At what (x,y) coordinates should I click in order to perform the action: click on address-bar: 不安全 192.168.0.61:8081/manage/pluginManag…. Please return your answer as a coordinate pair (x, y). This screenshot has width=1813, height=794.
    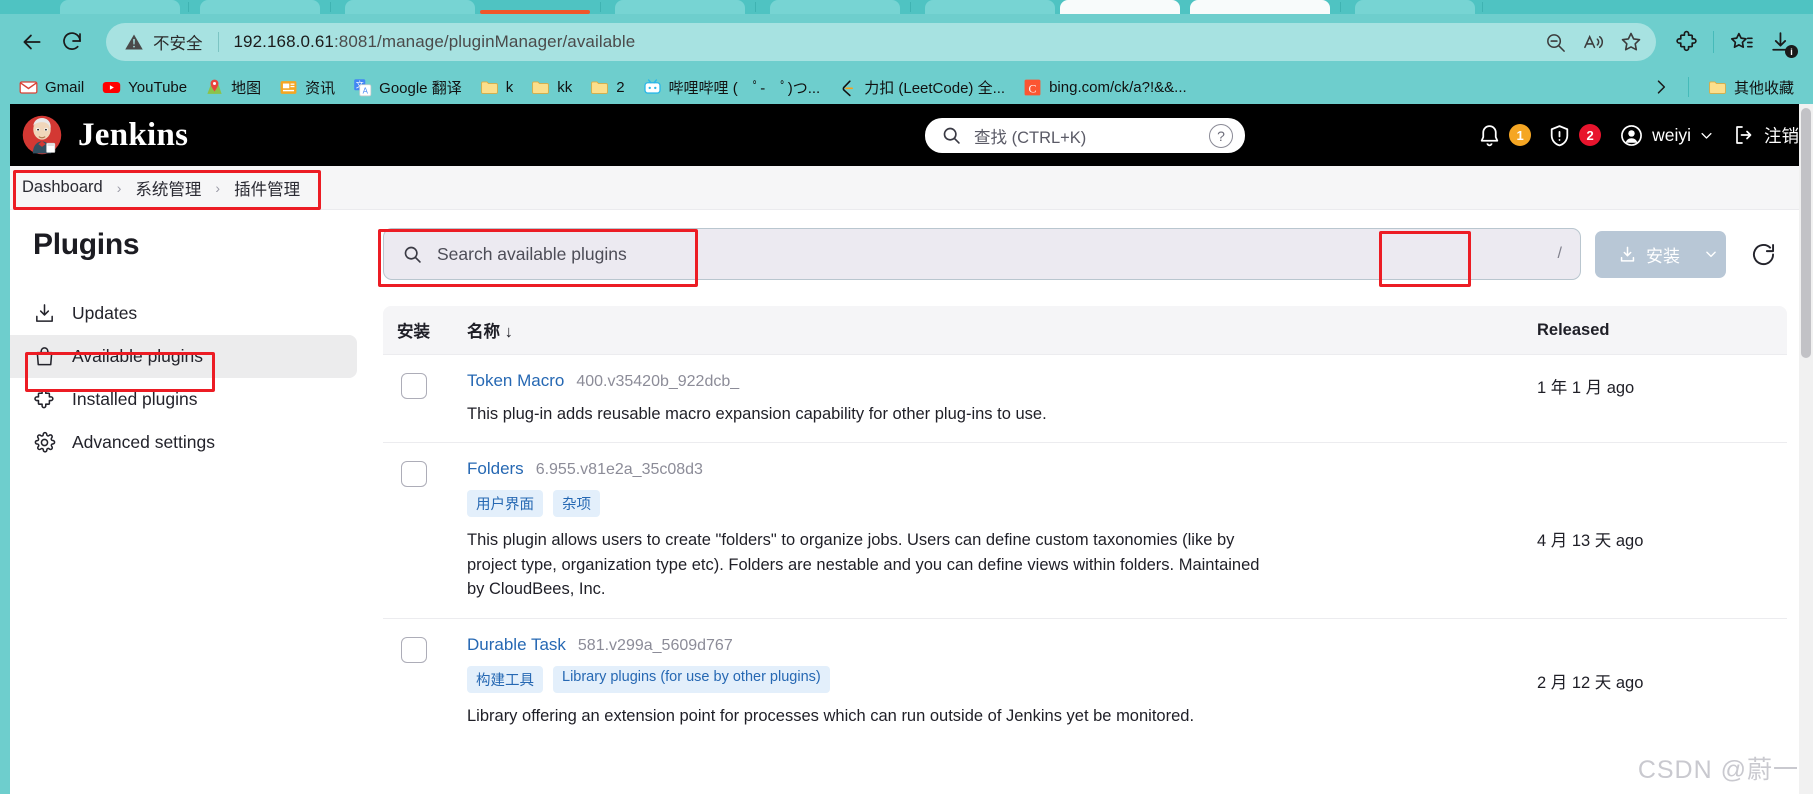
    Looking at the image, I should click on (881, 42).